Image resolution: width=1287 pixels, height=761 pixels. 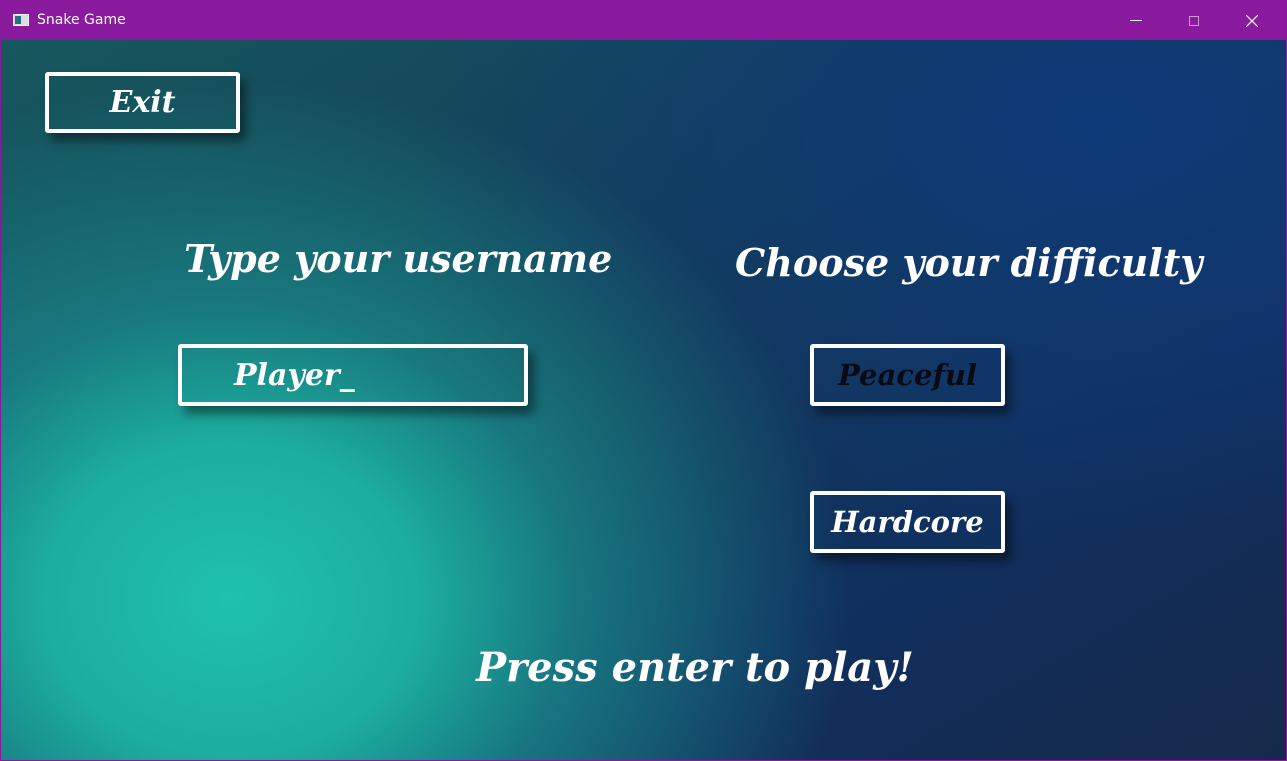 What do you see at coordinates (81, 20) in the screenshot?
I see `window-title: Snake Game` at bounding box center [81, 20].